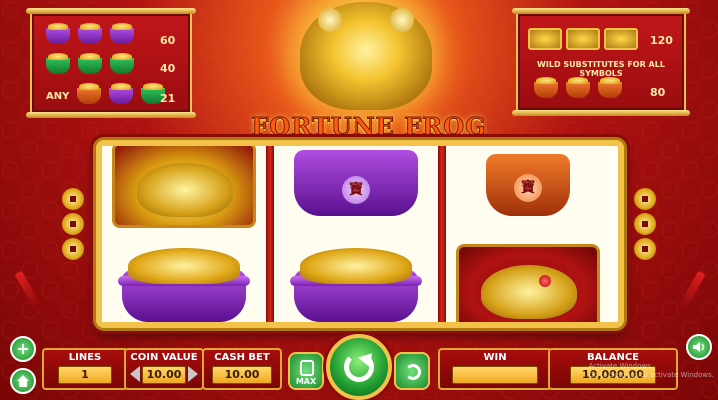 This screenshot has width=718, height=400. Describe the element at coordinates (242, 375) in the screenshot. I see `cash-bet-value: 10.00` at that location.